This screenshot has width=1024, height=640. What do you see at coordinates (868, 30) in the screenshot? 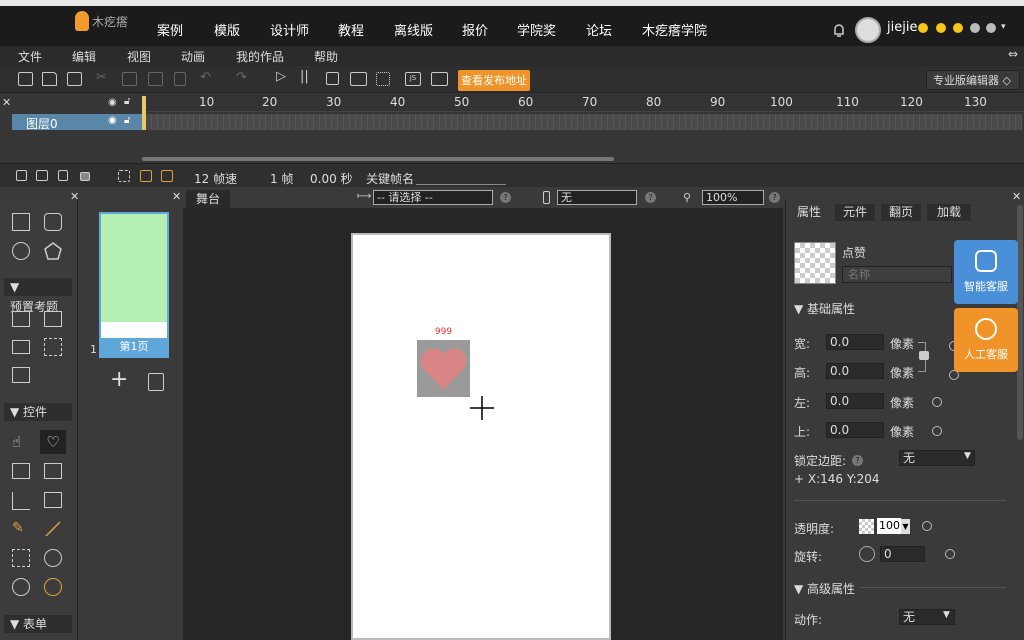
I see `avatar` at bounding box center [868, 30].